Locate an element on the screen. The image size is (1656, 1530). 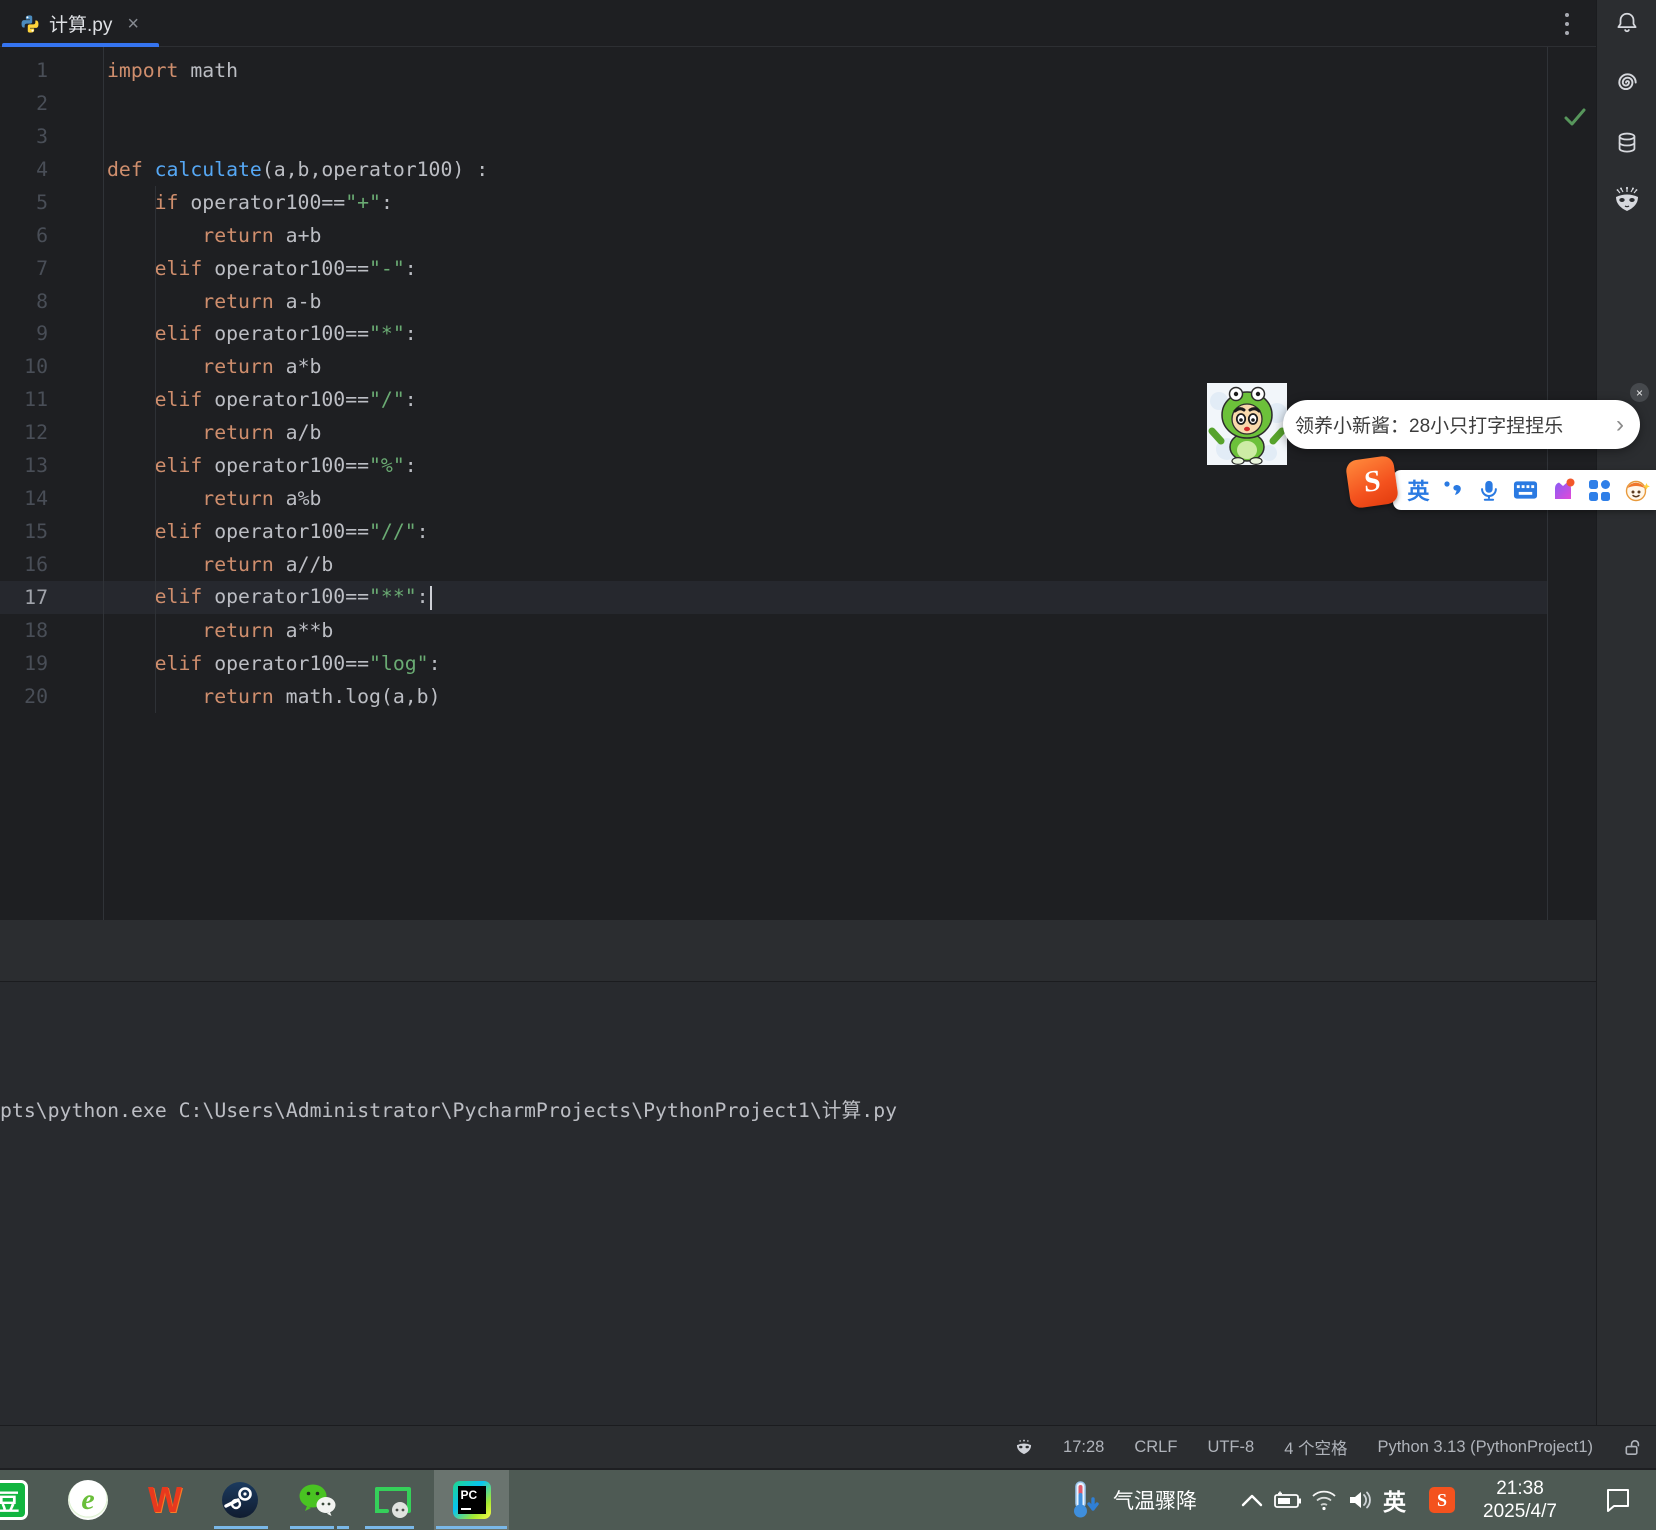
text-cursor is located at coordinates (430, 597).